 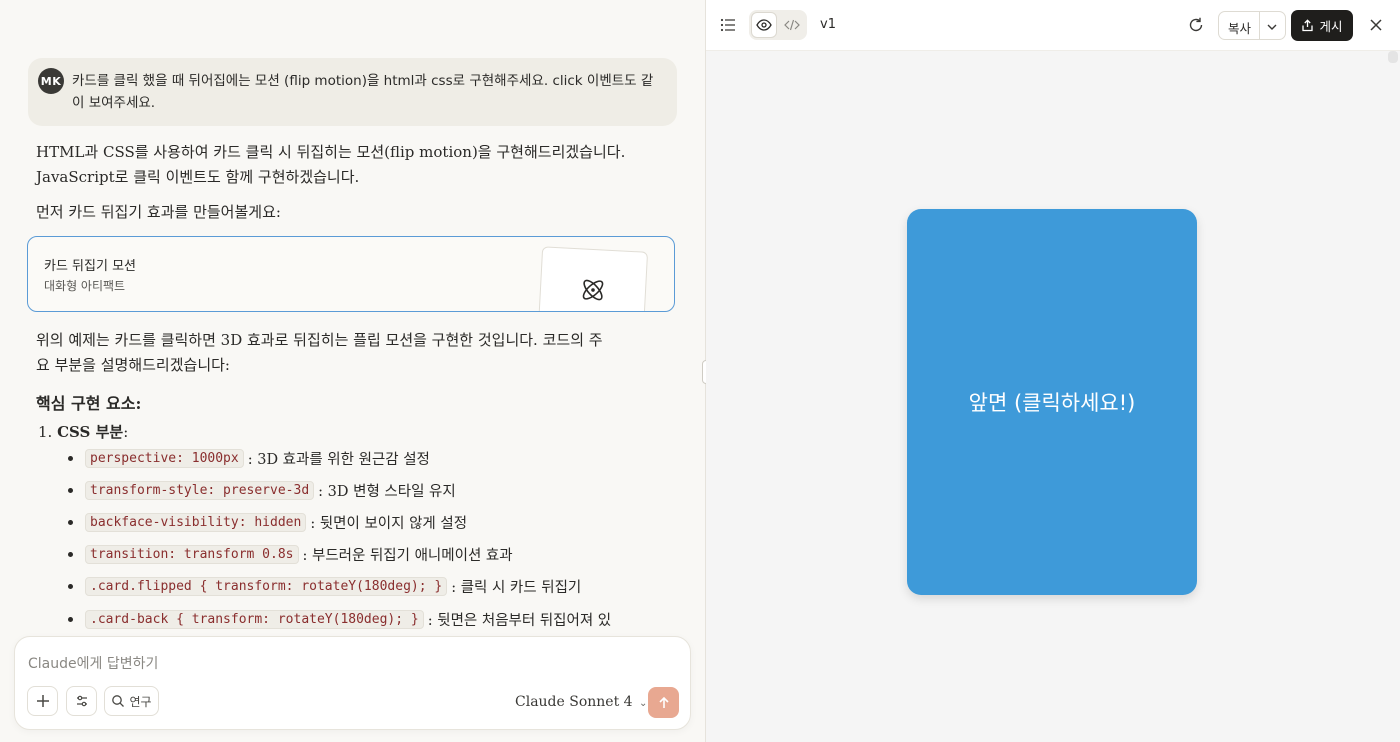 What do you see at coordinates (389, 523) in the screenshot?
I see `bullet-desc: : 뒷면이 보이지 않게 설정` at bounding box center [389, 523].